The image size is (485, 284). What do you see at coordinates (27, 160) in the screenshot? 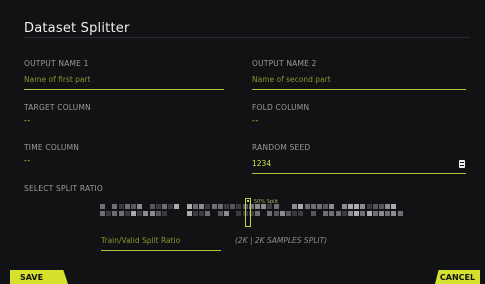
I see `time-column-value: --` at bounding box center [27, 160].